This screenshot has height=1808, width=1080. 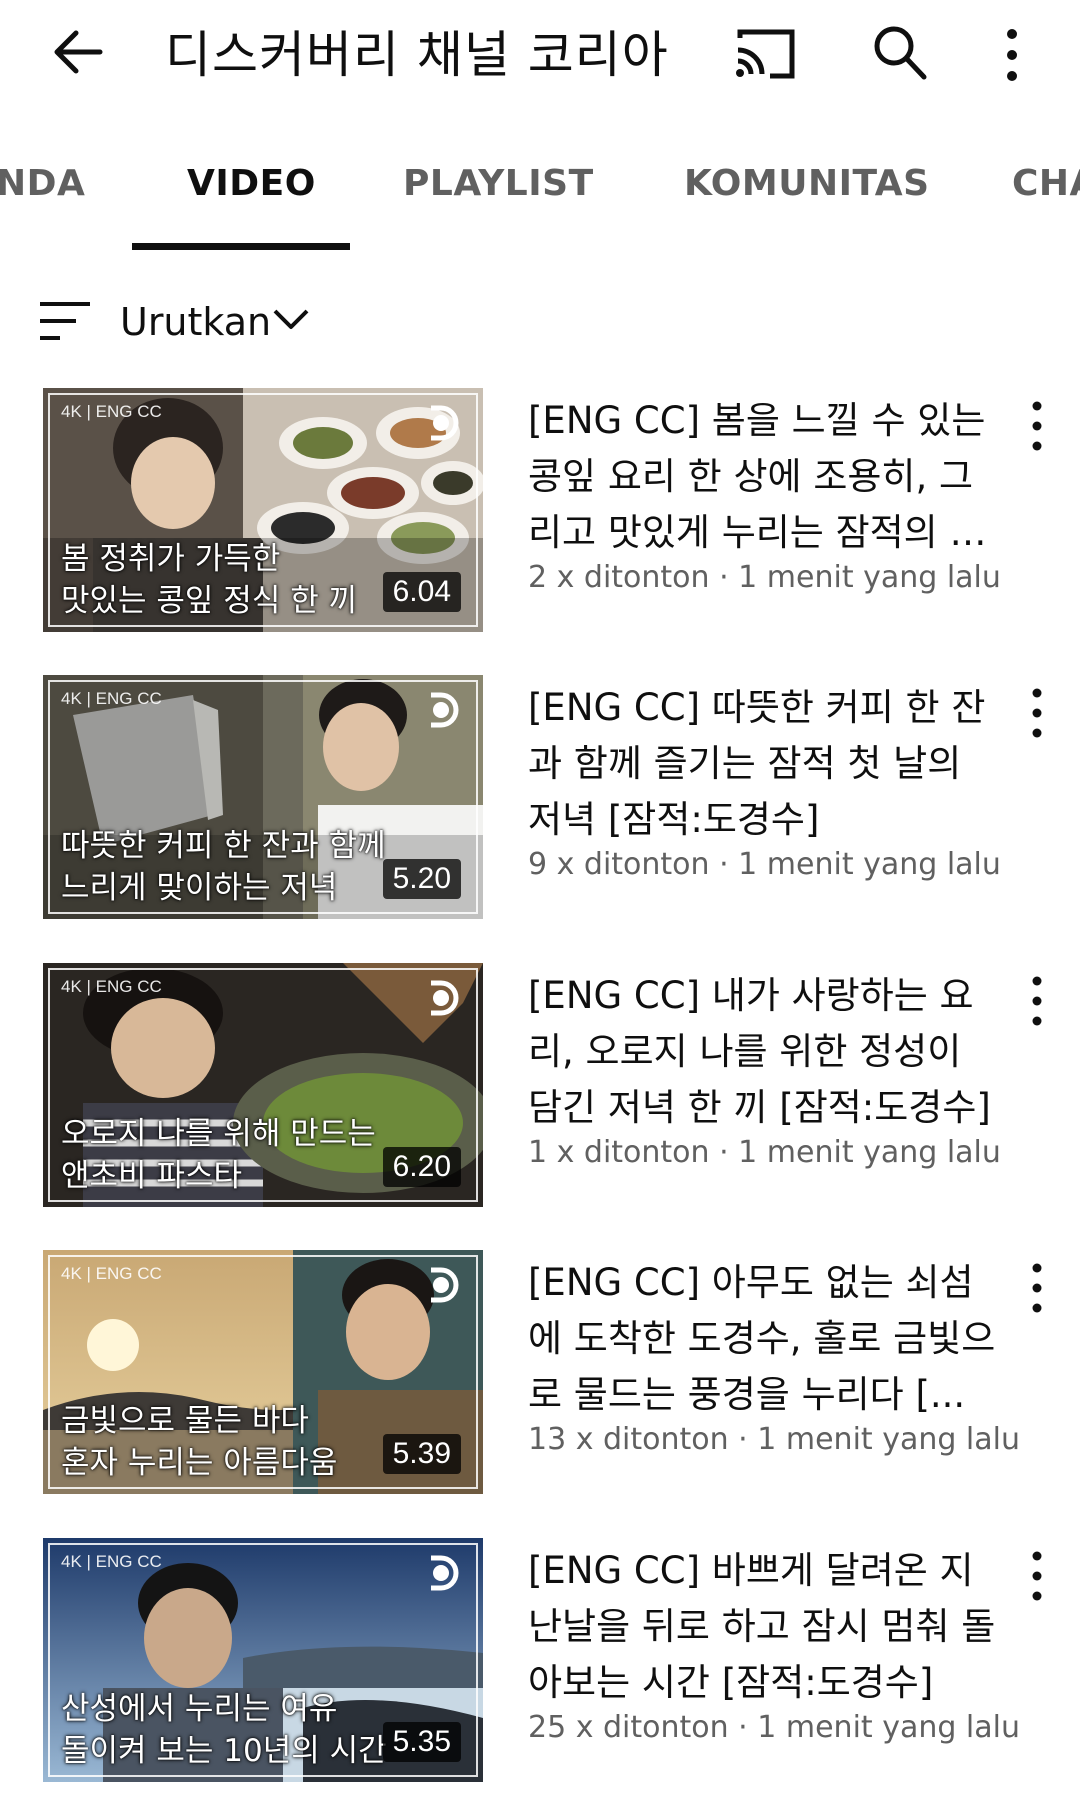 I want to click on duration-badge: 6.04, so click(x=421, y=592).